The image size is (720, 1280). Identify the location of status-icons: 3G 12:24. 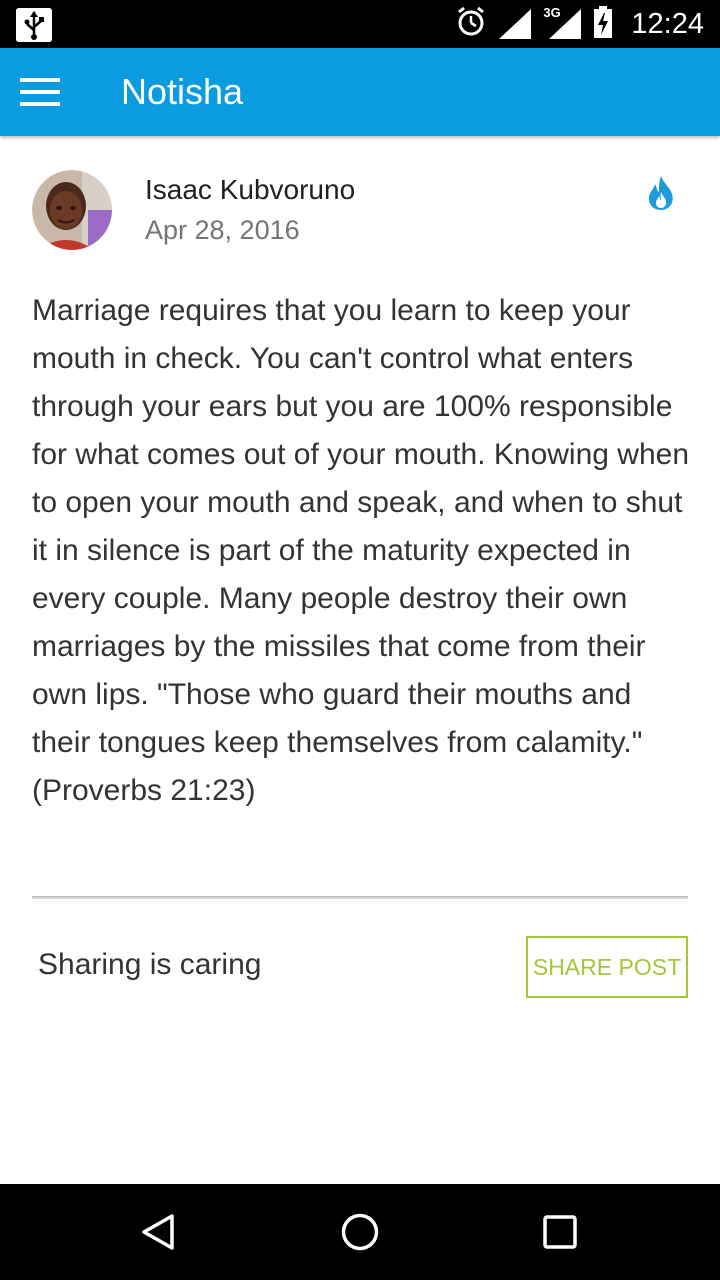
(579, 24).